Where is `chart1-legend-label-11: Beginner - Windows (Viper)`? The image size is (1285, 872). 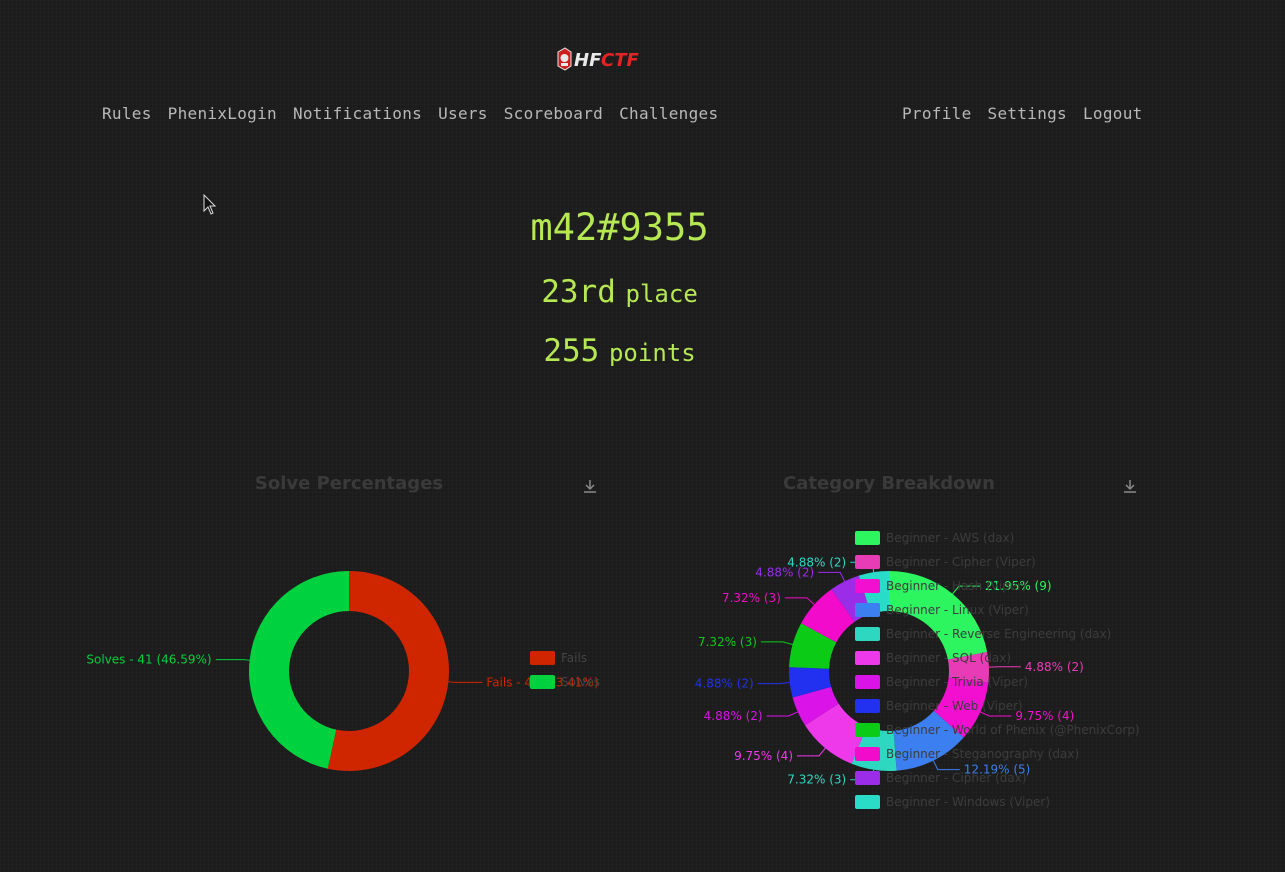
chart1-legend-label-11: Beginner - Windows (Viper) is located at coordinates (968, 802).